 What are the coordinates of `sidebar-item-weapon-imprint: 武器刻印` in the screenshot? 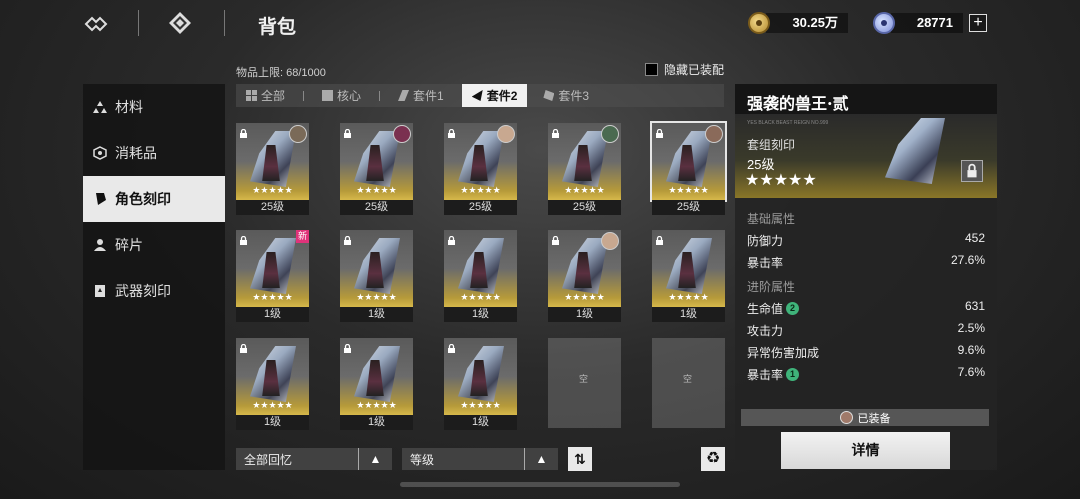 It's located at (154, 291).